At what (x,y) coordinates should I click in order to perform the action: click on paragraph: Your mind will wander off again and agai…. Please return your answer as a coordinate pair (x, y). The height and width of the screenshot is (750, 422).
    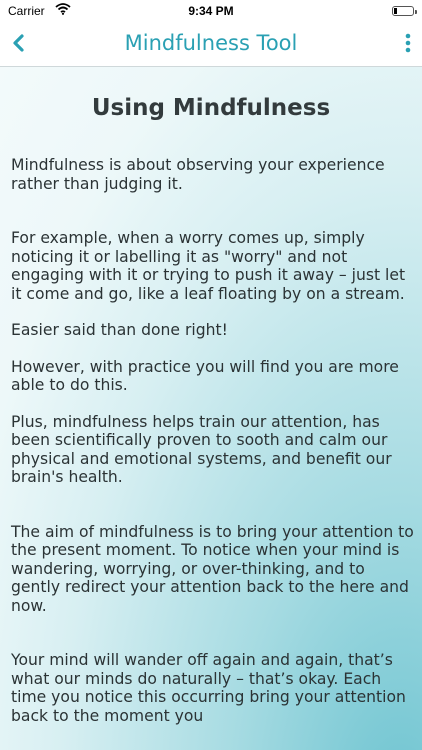
    Looking at the image, I should click on (208, 688).